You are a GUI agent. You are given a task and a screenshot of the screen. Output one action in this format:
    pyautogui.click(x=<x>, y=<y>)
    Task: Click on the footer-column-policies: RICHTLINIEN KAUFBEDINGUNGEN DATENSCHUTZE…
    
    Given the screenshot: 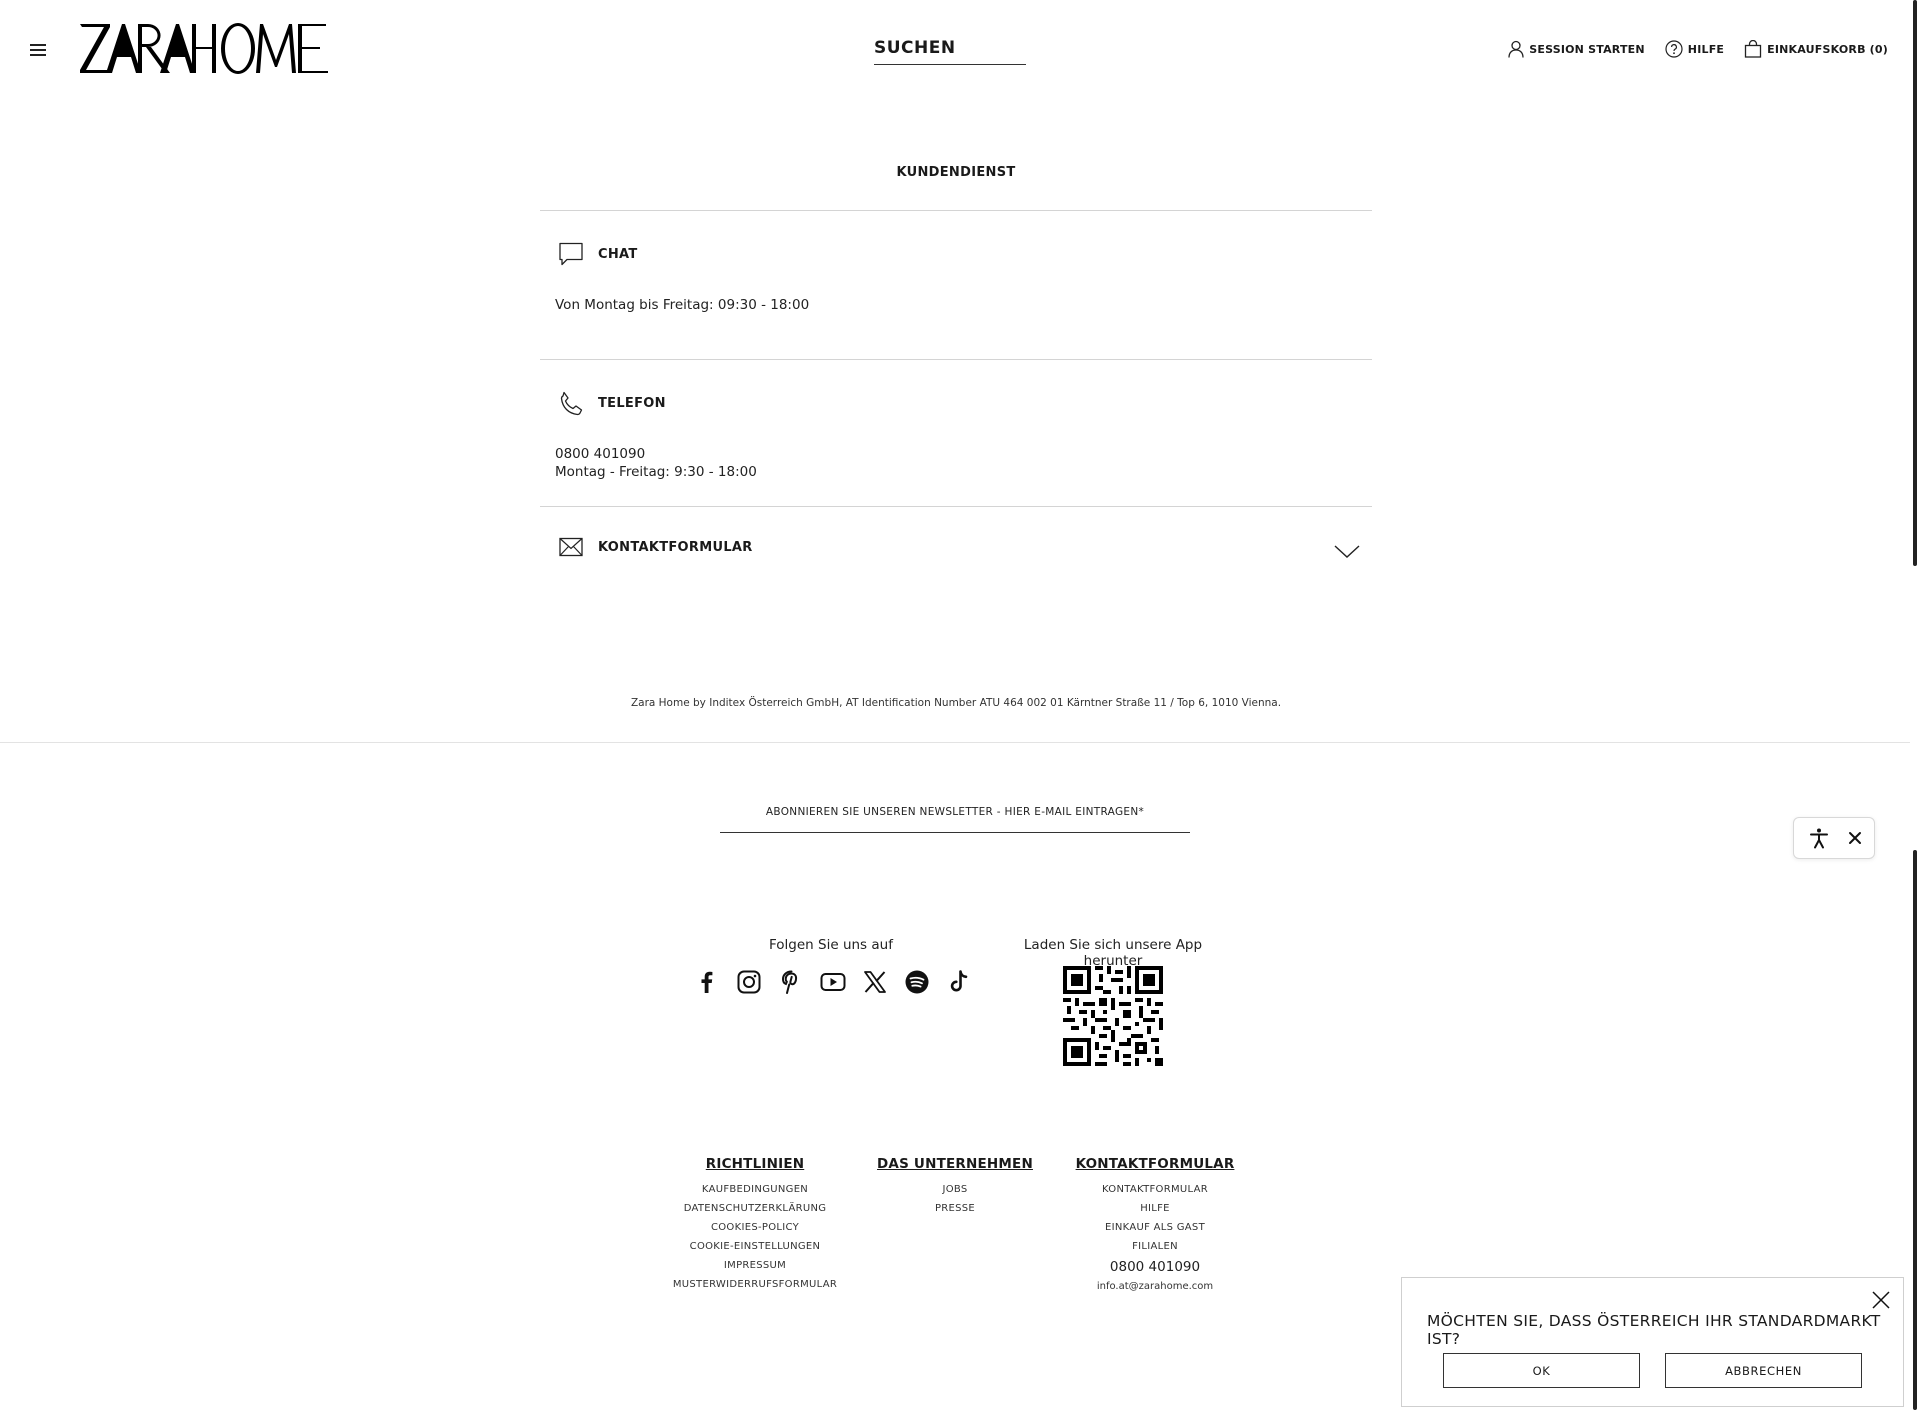 What is the action you would take?
    pyautogui.click(x=755, y=1225)
    